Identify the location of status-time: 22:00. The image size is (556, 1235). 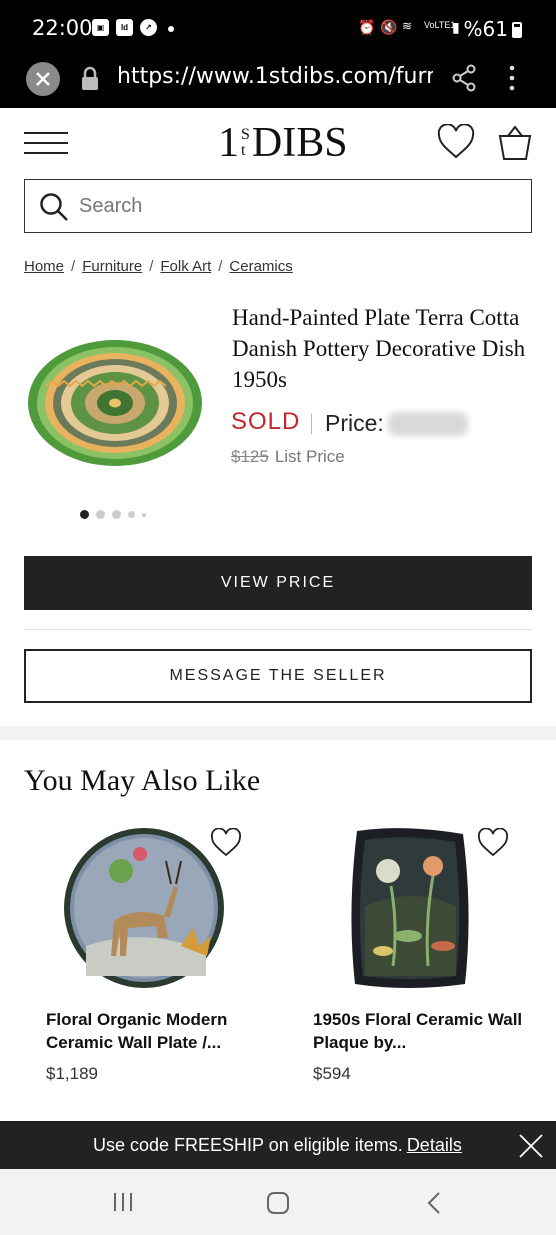
(62, 28).